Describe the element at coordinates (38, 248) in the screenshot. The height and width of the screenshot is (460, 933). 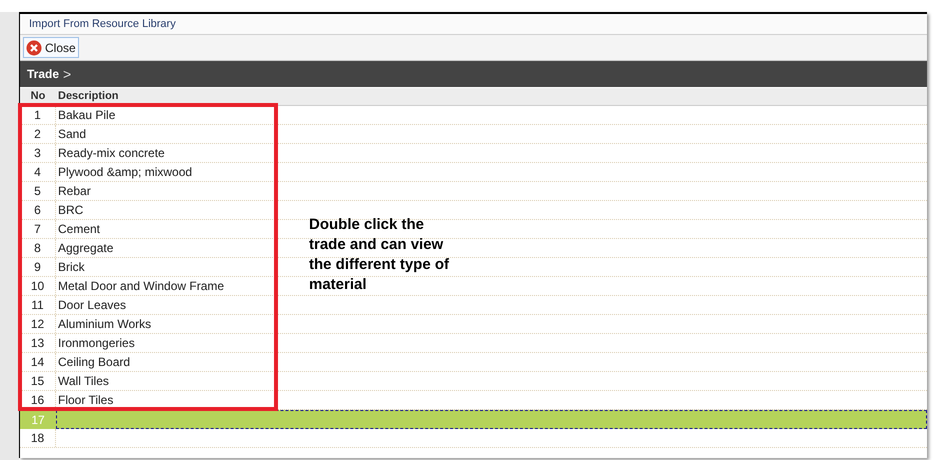
I see `row-number: 8` at that location.